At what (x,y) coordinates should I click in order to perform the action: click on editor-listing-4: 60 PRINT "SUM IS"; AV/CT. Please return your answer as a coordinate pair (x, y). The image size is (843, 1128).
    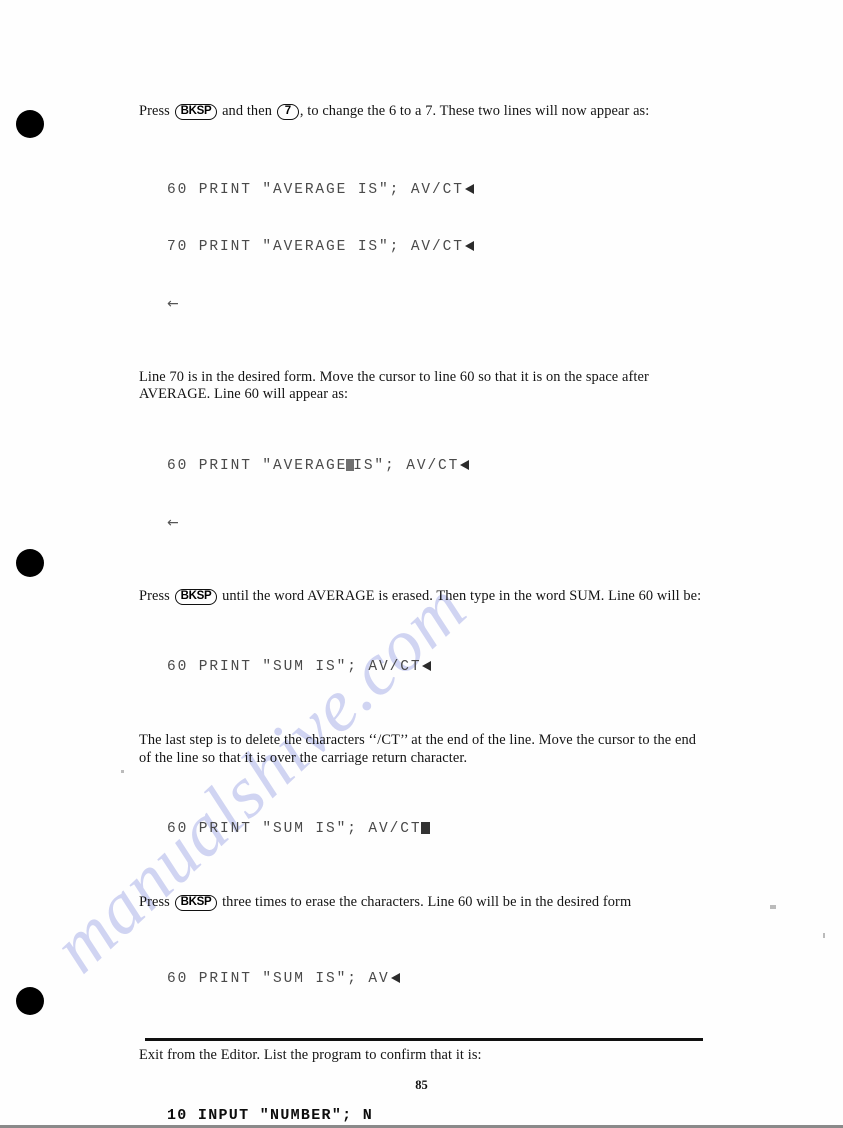
    Looking at the image, I should click on (436, 829).